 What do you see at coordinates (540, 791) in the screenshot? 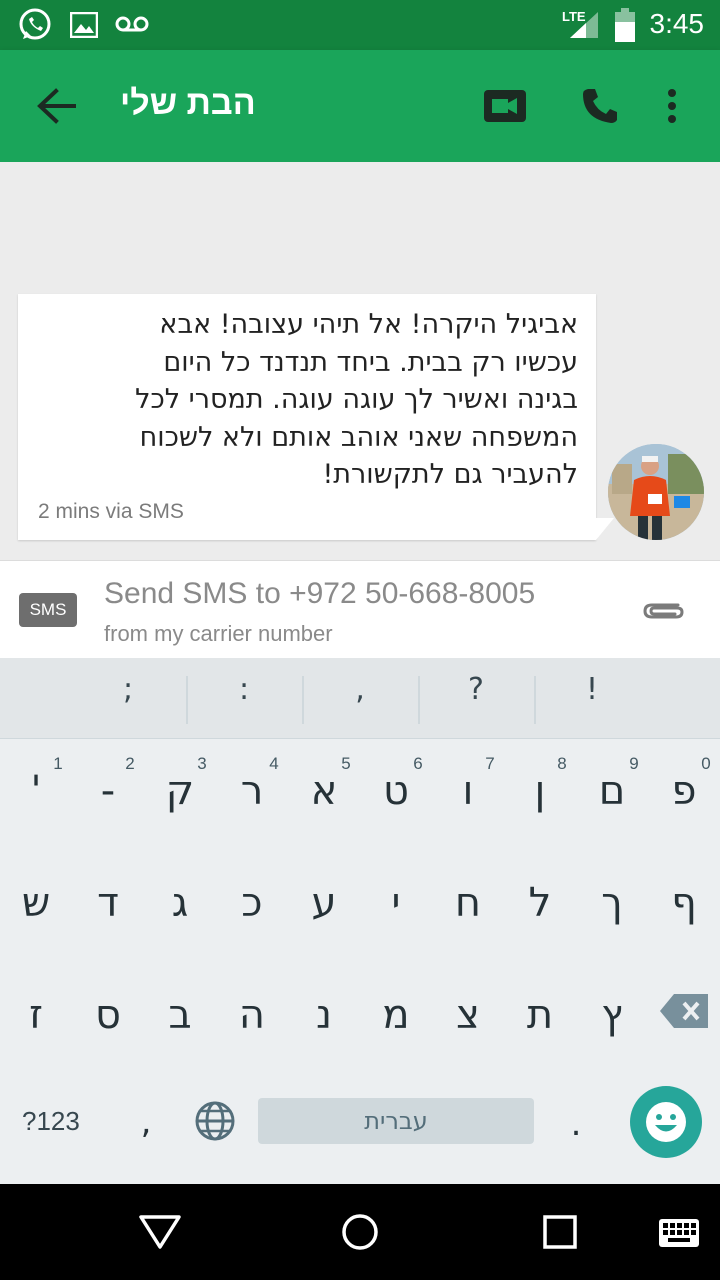
I see `key-final-nun: ן` at bounding box center [540, 791].